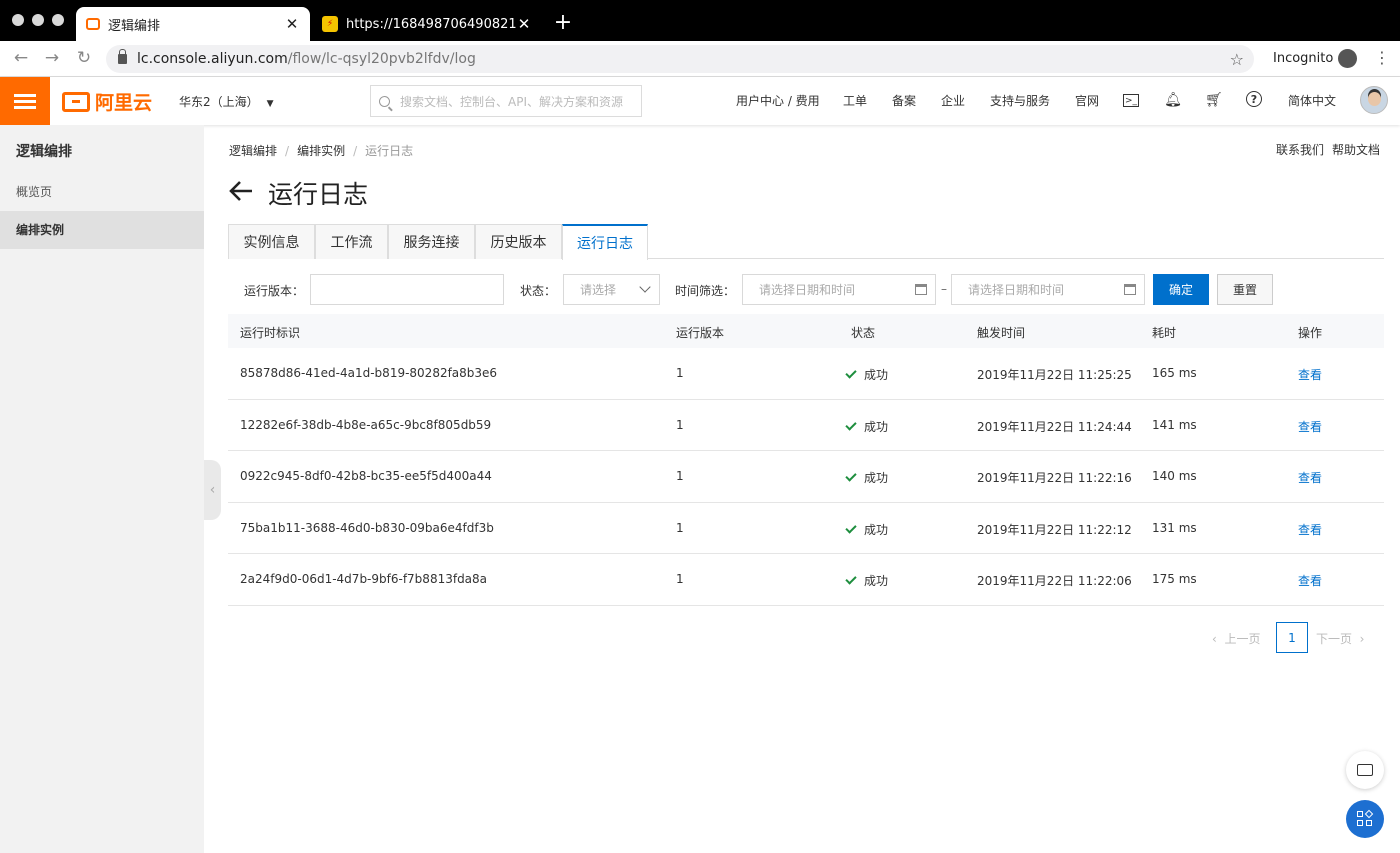  I want to click on next-page-button: 下一页 ›, so click(1340, 638).